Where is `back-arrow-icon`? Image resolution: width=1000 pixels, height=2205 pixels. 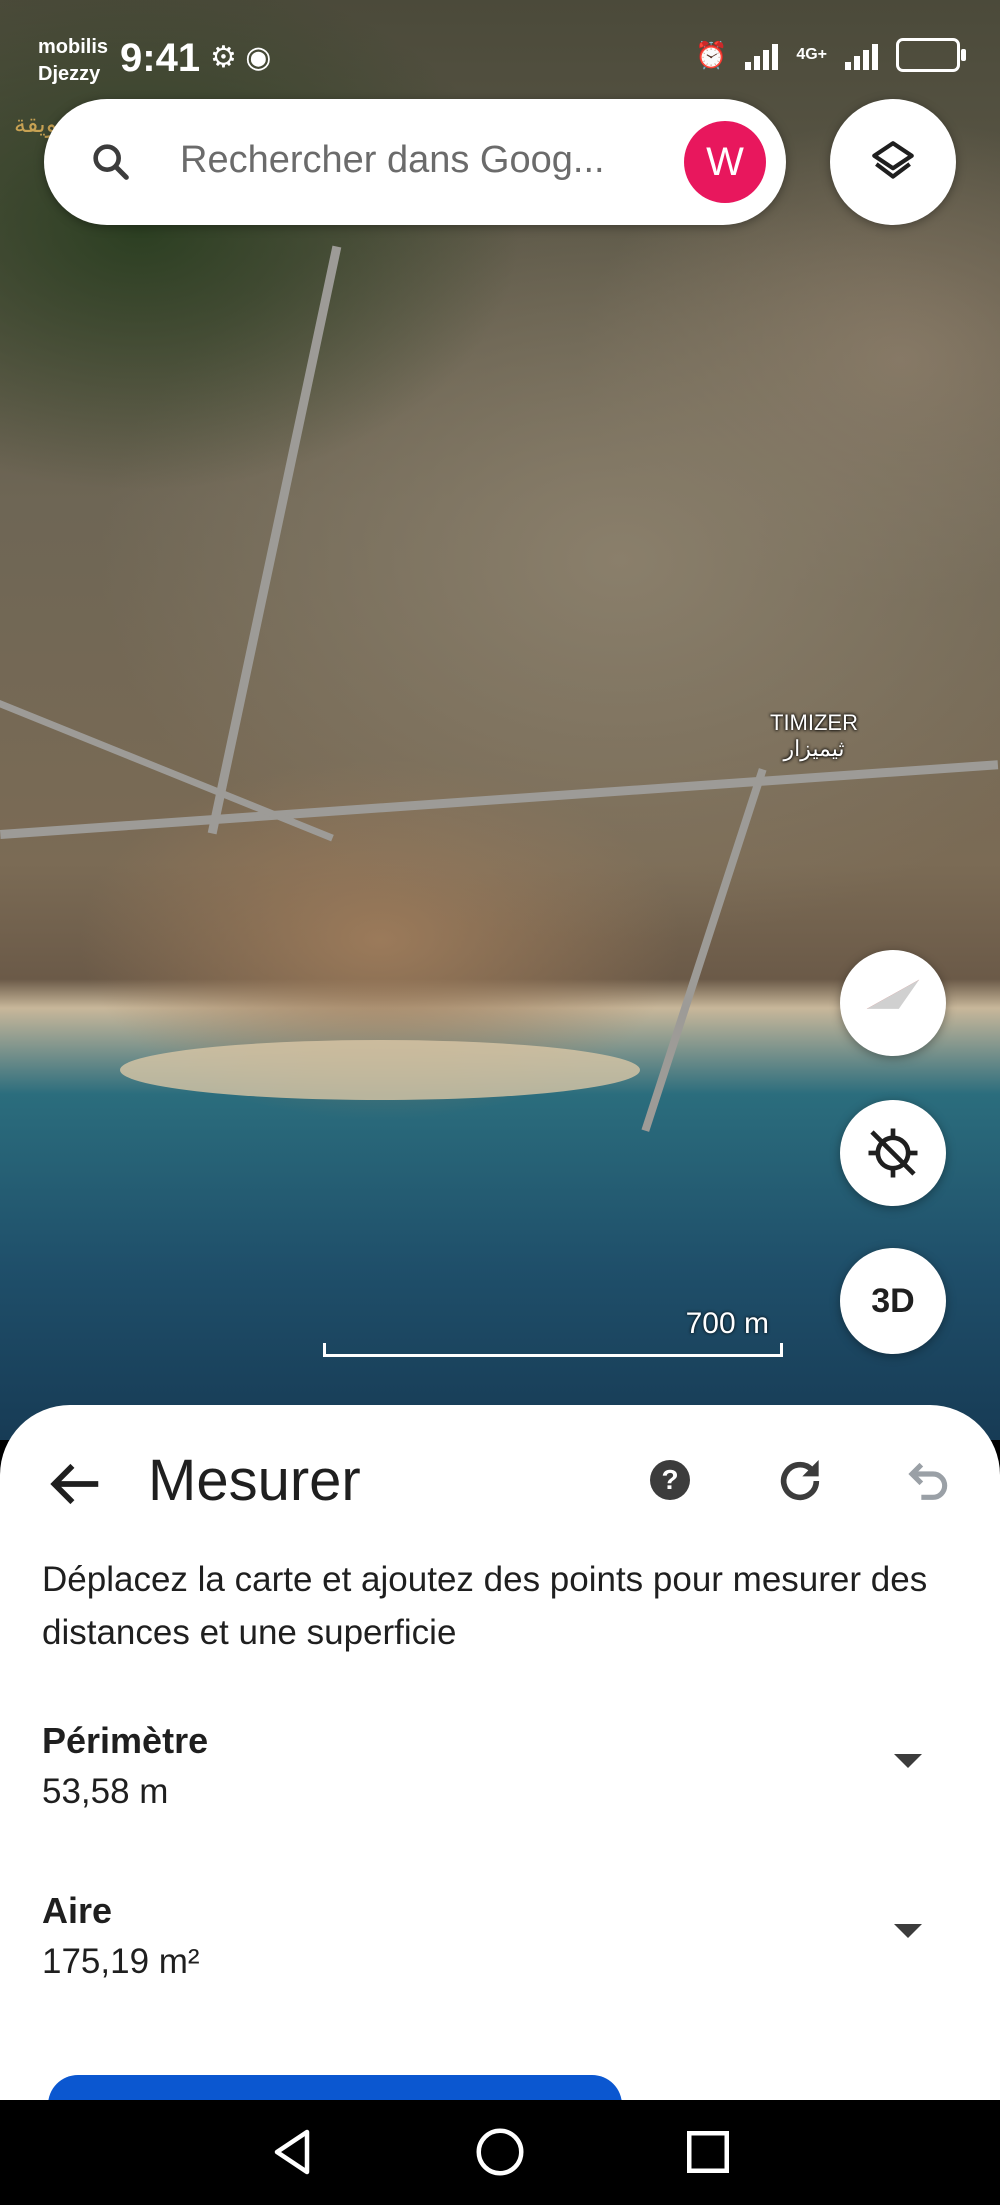 back-arrow-icon is located at coordinates (75, 1484).